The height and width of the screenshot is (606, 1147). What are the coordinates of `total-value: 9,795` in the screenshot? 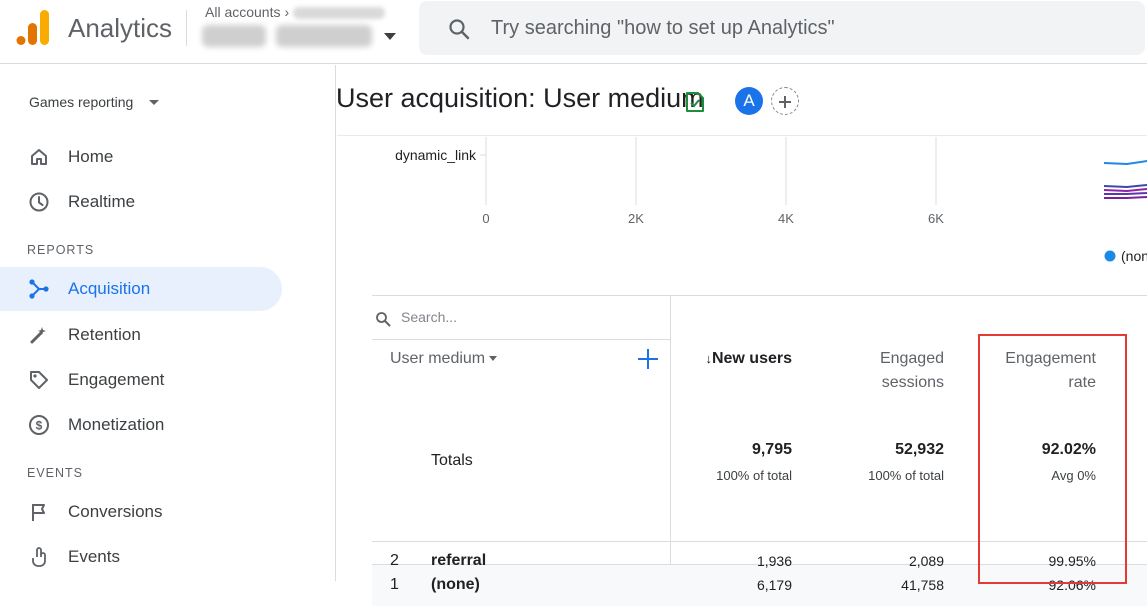 It's located at (771, 449).